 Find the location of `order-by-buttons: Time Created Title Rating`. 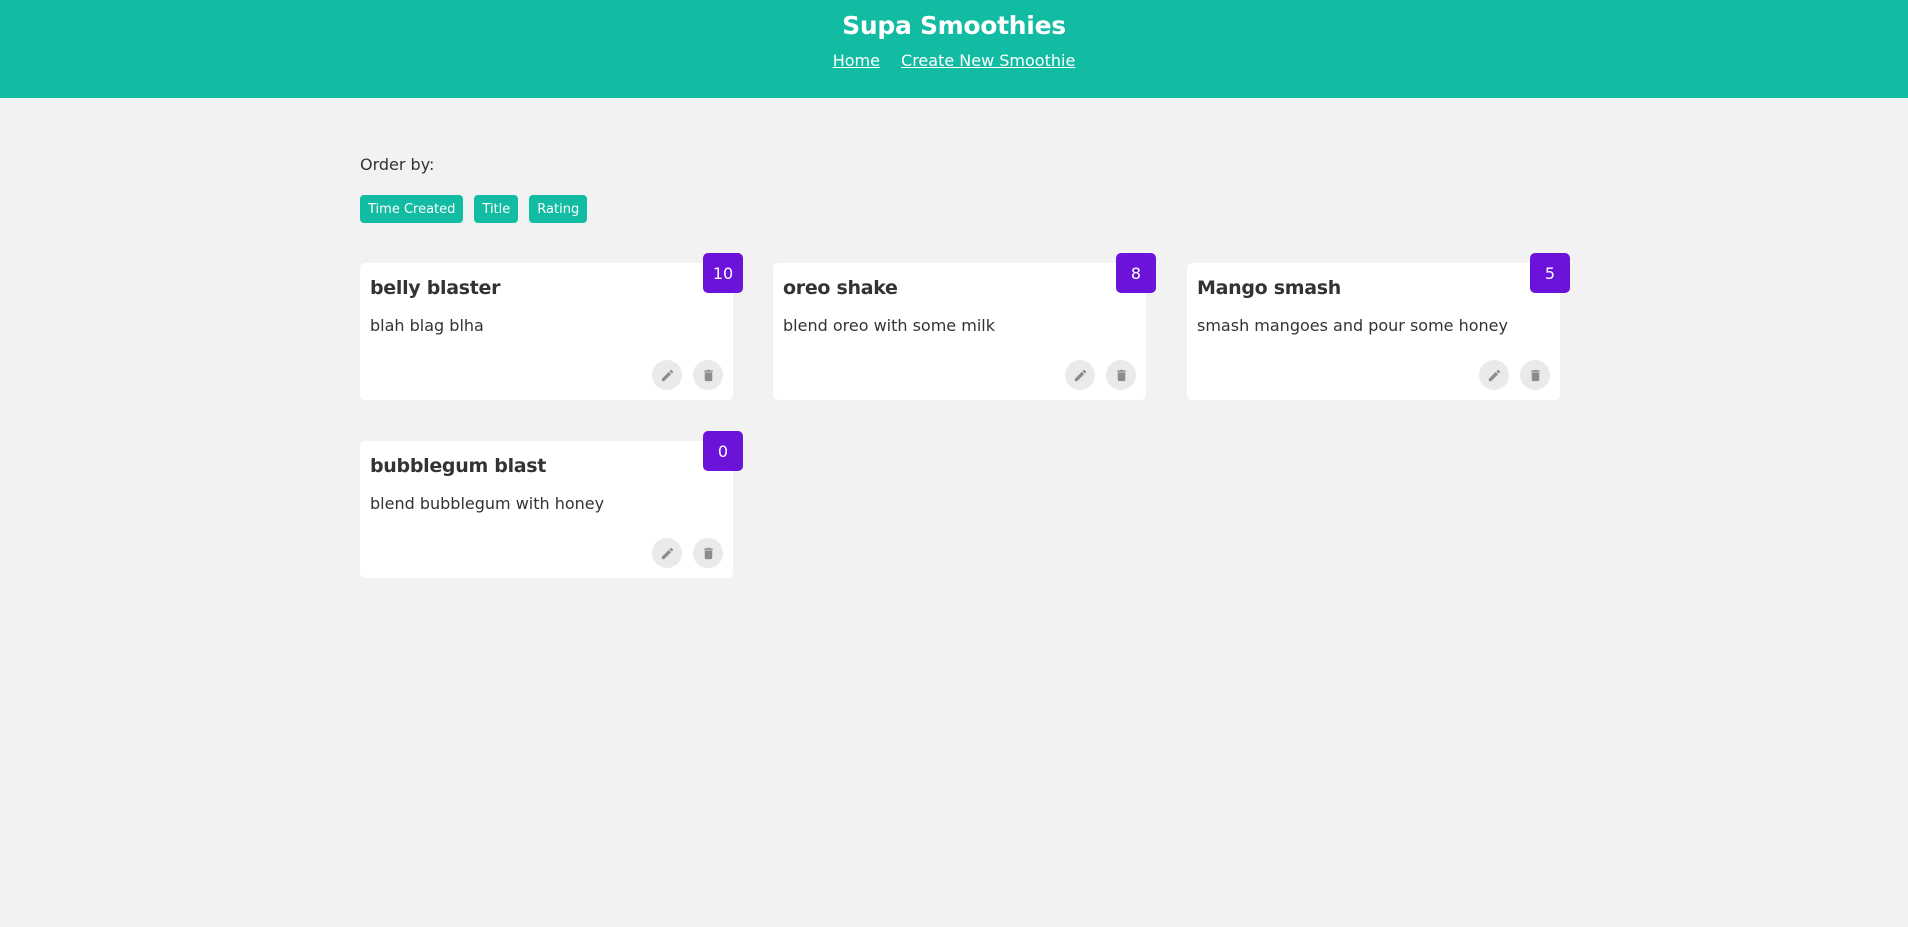

order-by-buttons: Time Created Title Rating is located at coordinates (474, 209).